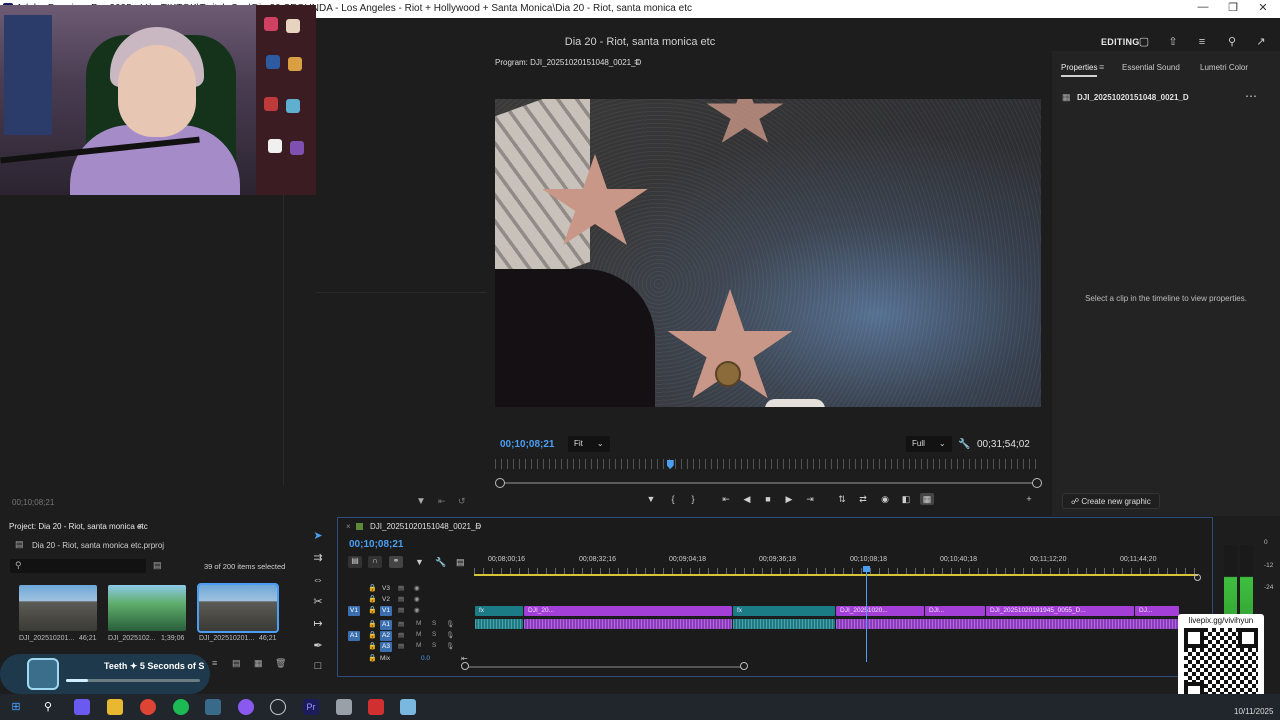 This screenshot has width=1280, height=720. Describe the element at coordinates (1203, 7) in the screenshot. I see `minimize-icon: —` at that location.